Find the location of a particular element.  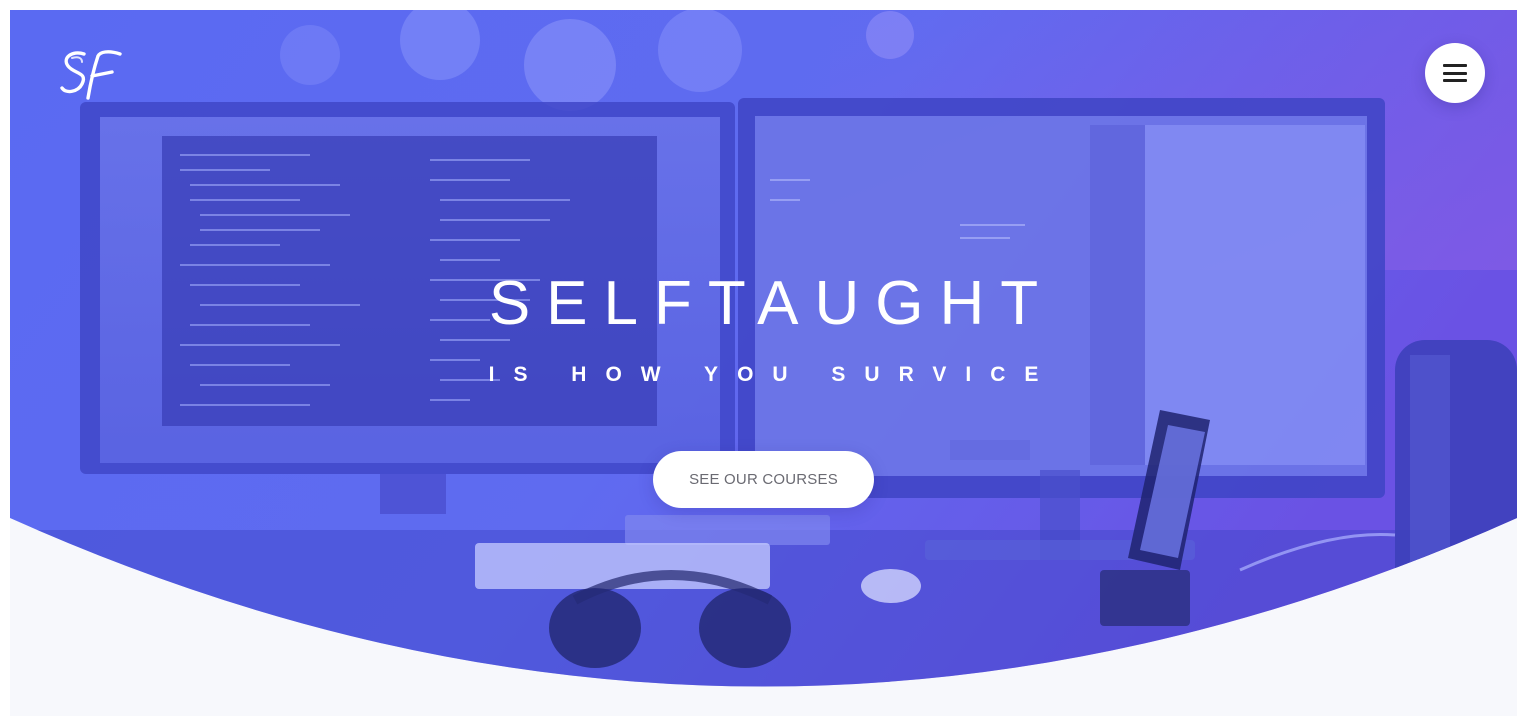

hero-tagline: IS HOW YOU SURVICE is located at coordinates (773, 374).